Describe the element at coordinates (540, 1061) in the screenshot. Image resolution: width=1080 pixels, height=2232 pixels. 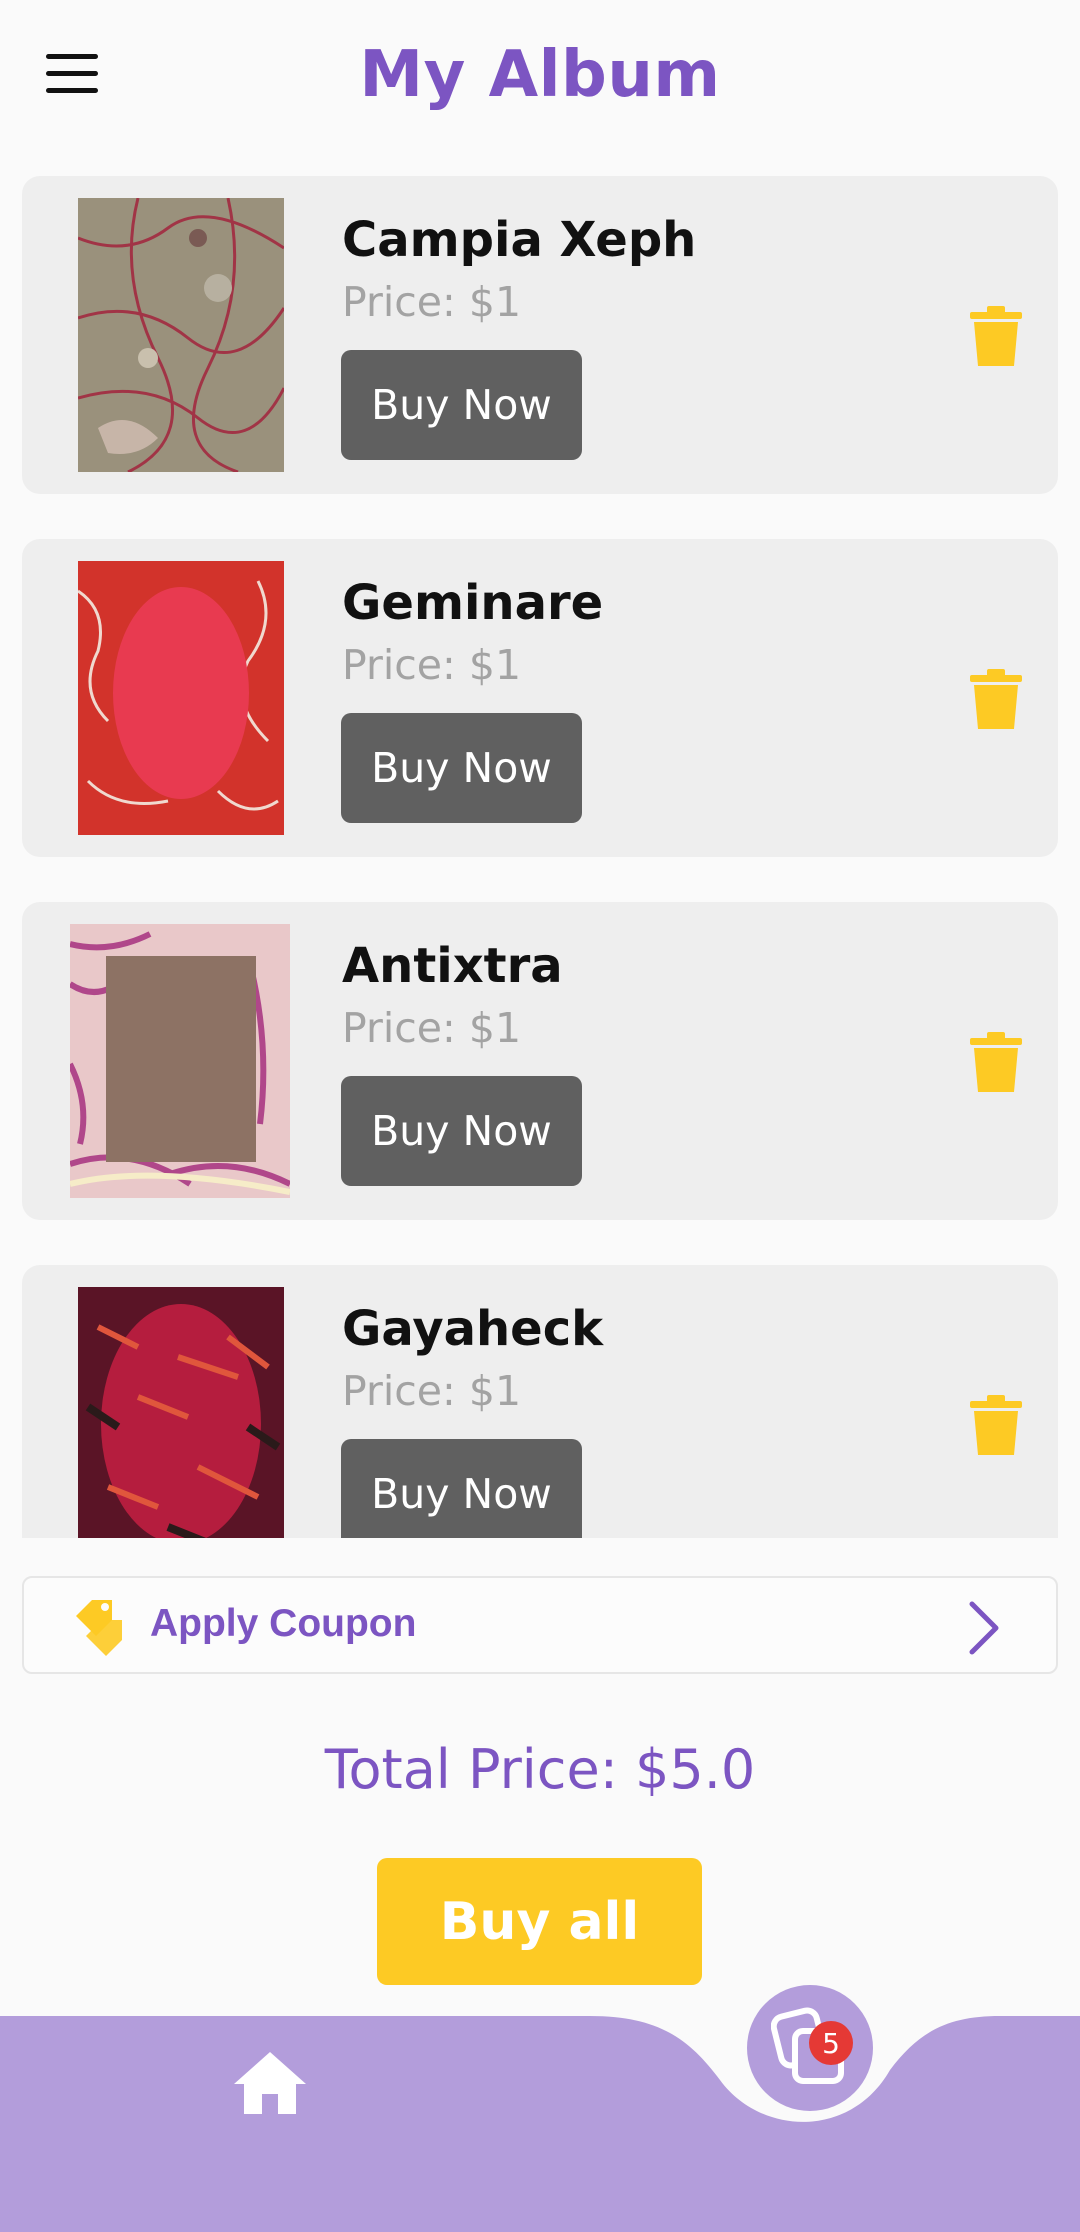
I see `album-item-card: Antixtra Price: $1 Buy Now` at that location.